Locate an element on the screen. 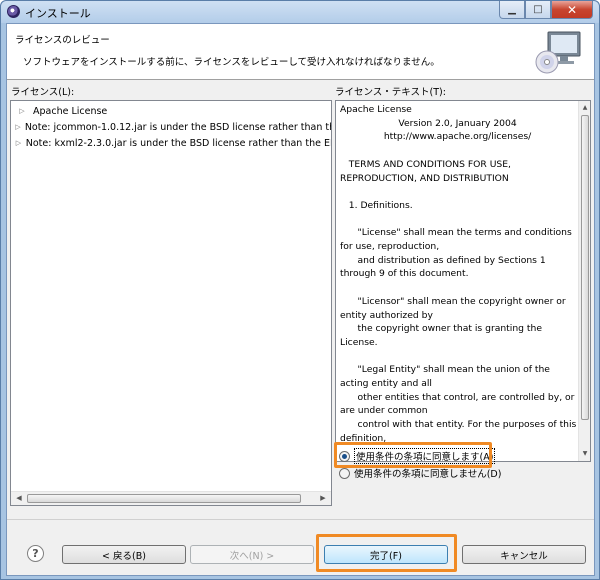 The image size is (600, 580). help-button: ? is located at coordinates (35, 553).